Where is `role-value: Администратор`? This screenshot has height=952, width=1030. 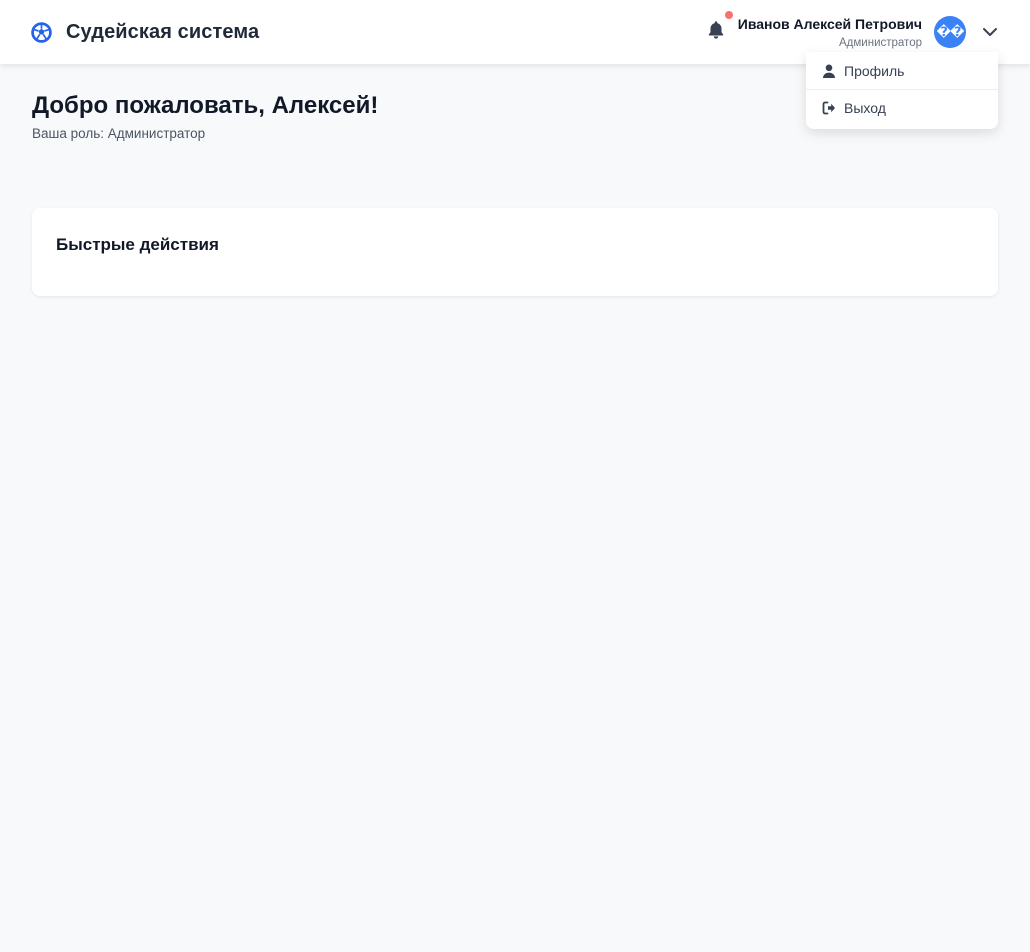
role-value: Администратор is located at coordinates (156, 133).